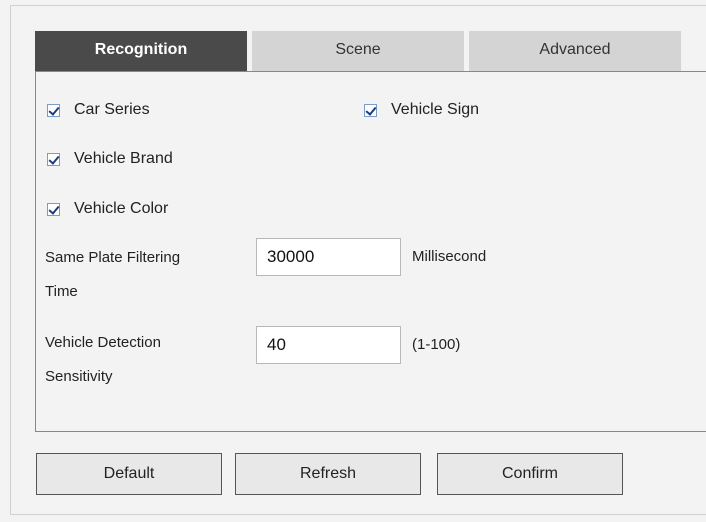 This screenshot has height=522, width=706. Describe the element at coordinates (53, 110) in the screenshot. I see `car-series-checkbox` at that location.